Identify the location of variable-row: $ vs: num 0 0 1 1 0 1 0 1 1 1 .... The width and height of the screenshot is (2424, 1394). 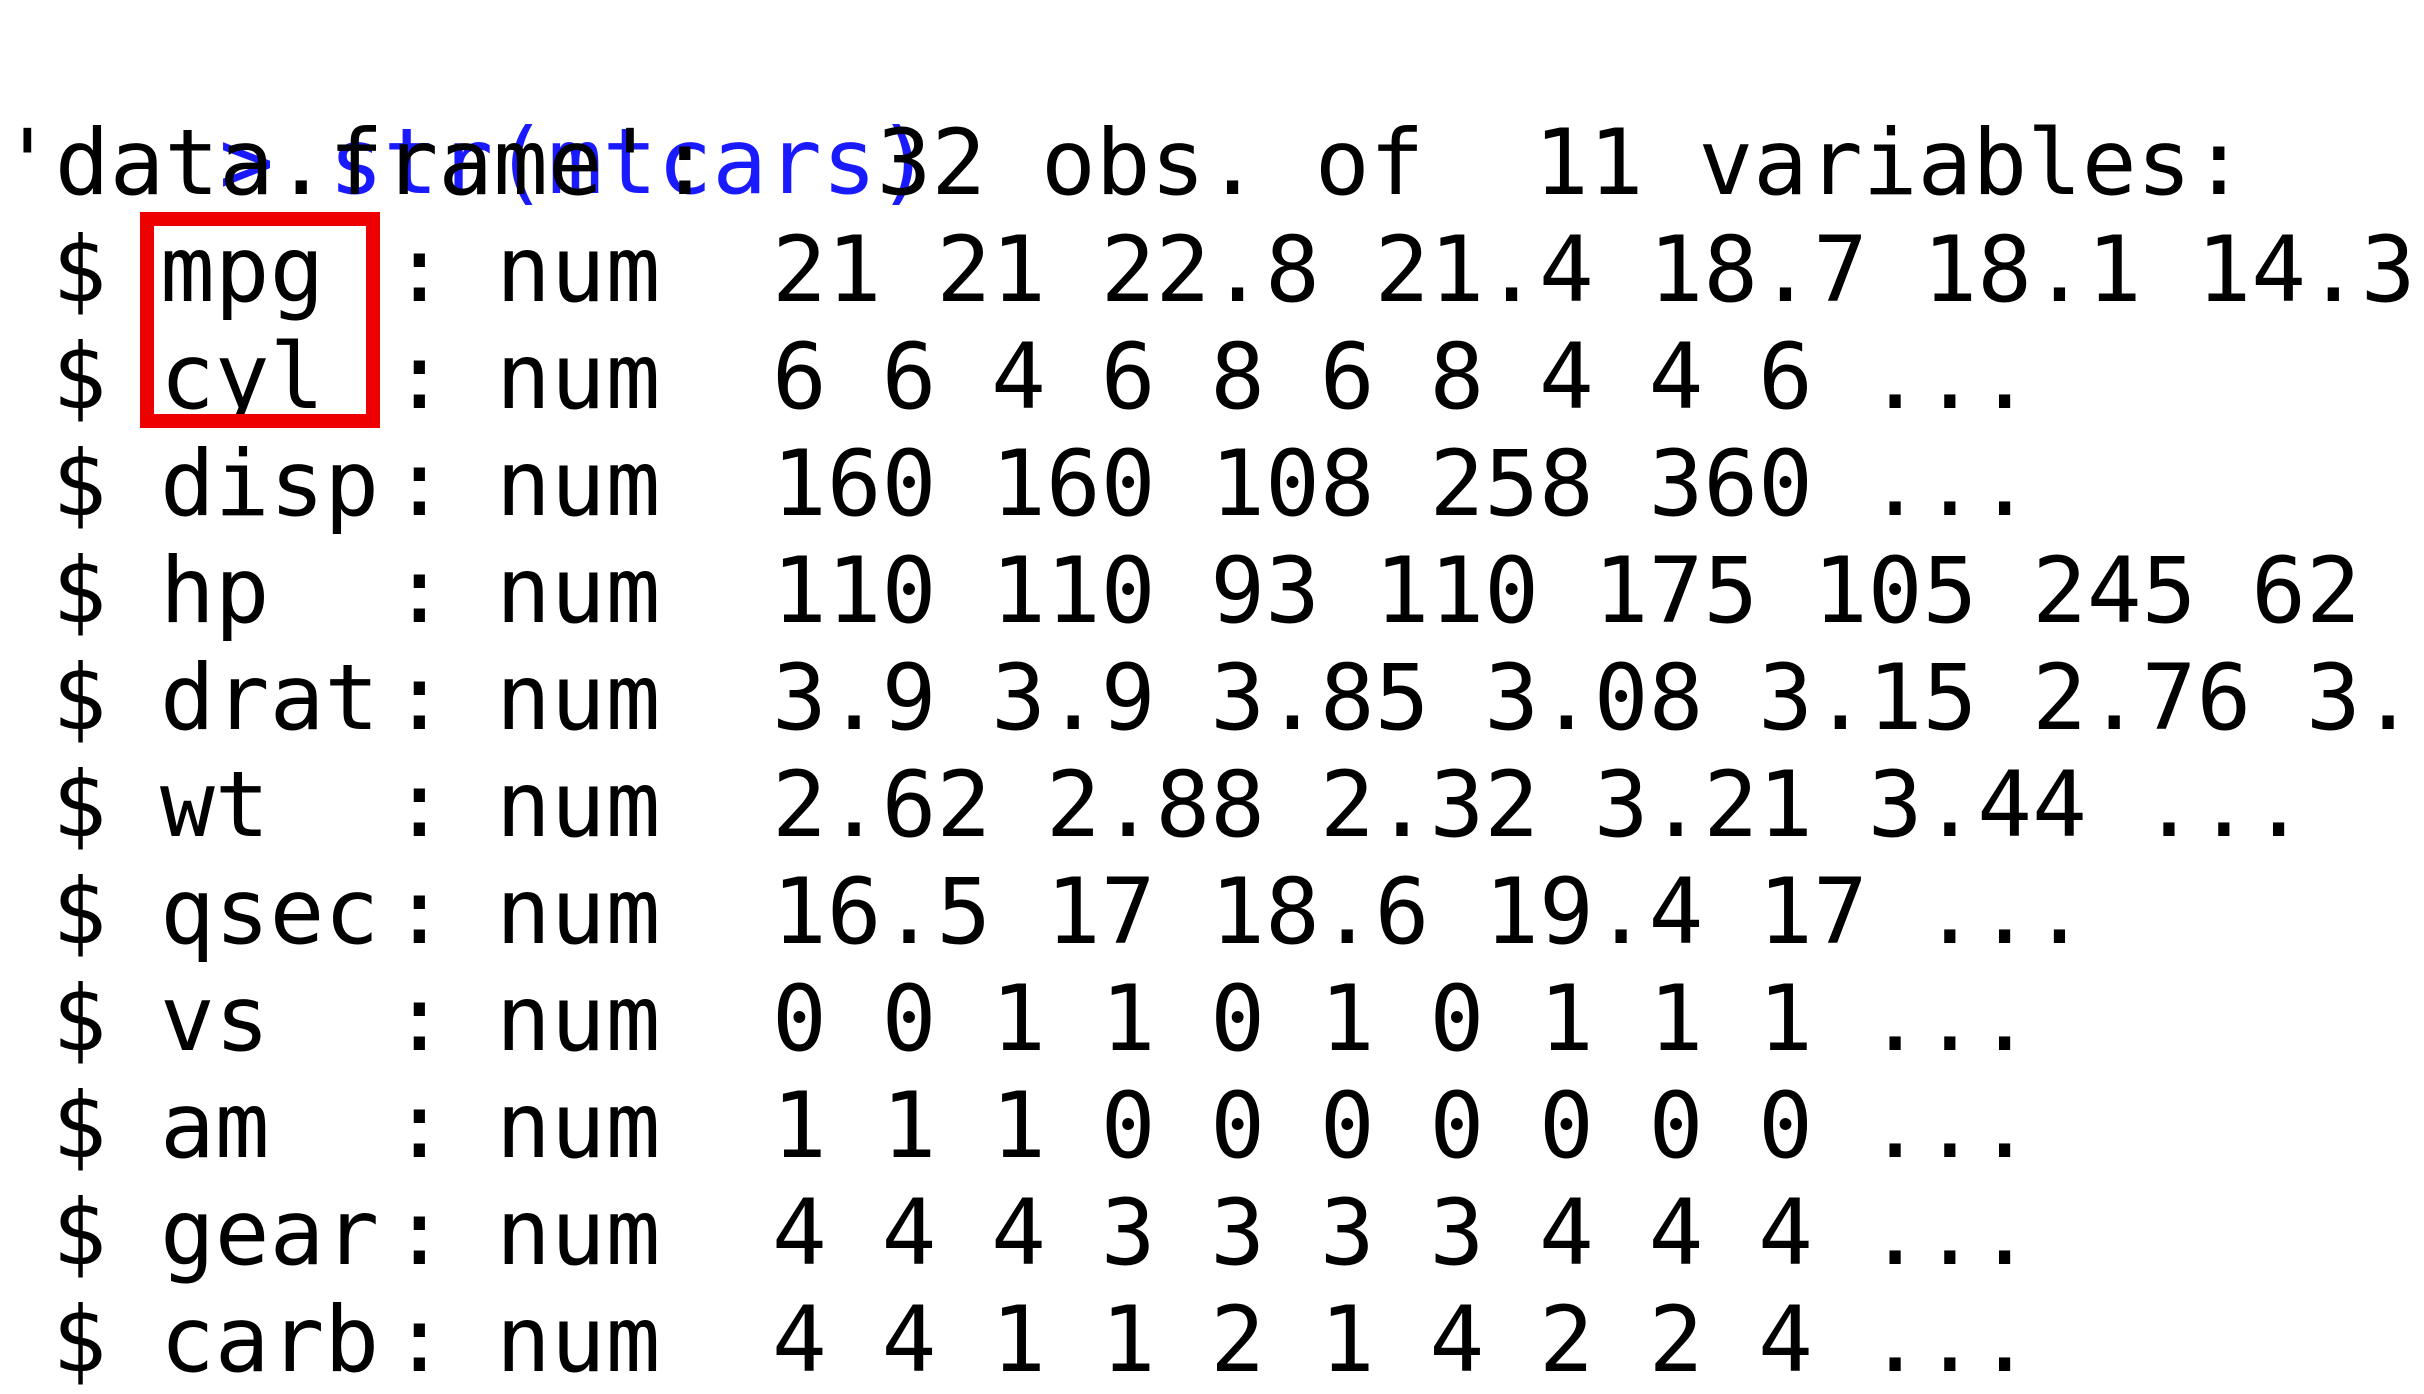
(1212, 1019).